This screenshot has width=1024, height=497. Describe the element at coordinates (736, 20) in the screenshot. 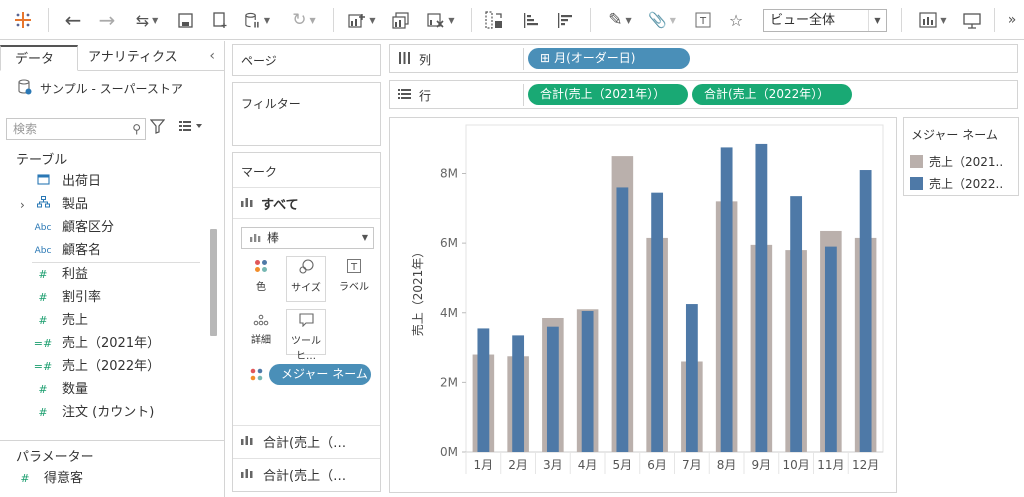

I see `fix-axes-icon: ☆` at that location.